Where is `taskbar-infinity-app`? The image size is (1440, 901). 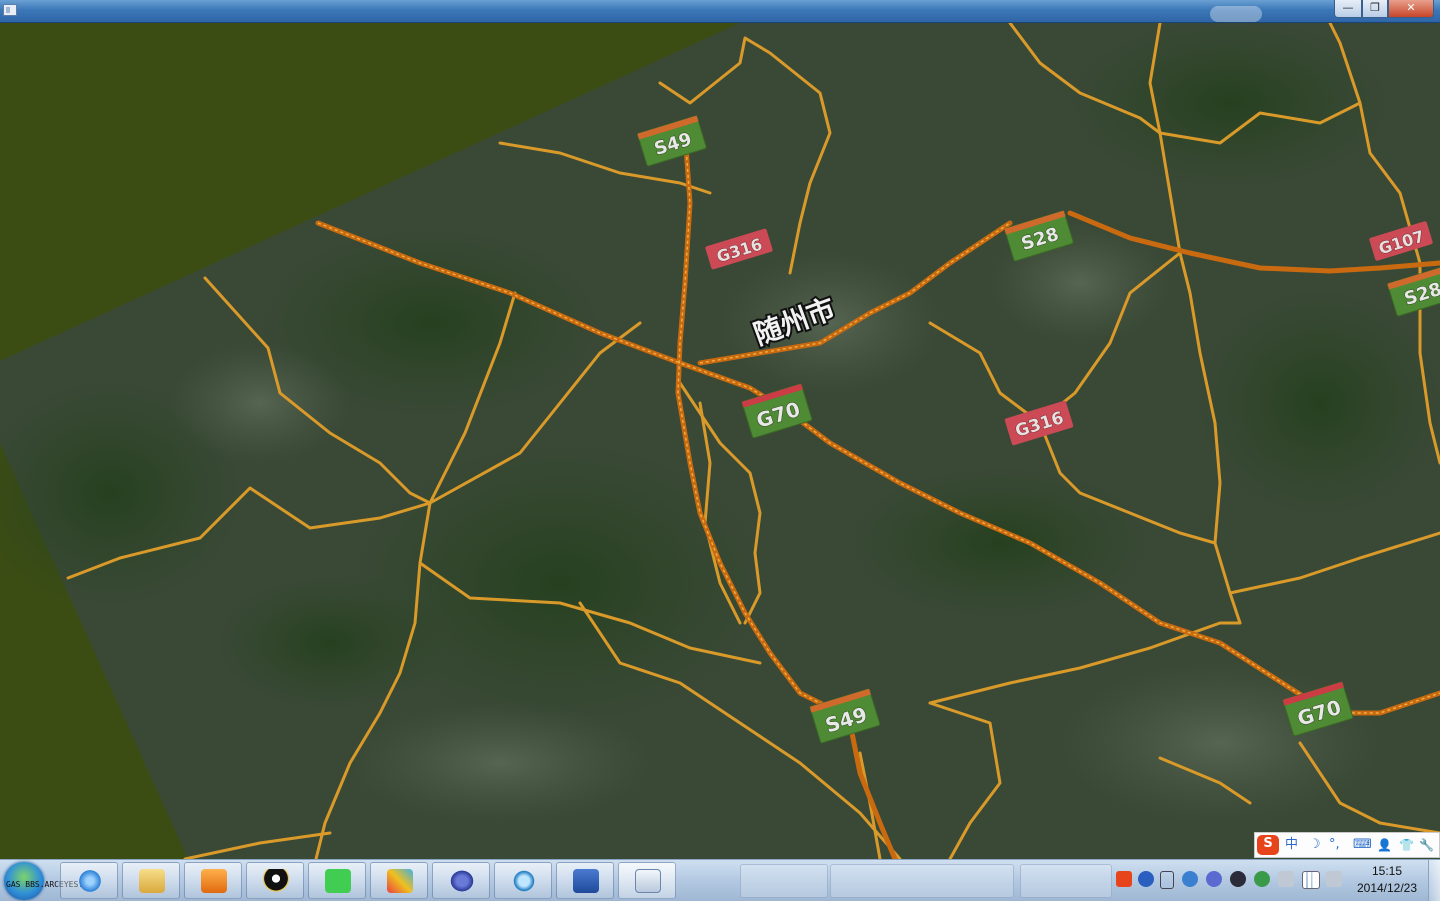
taskbar-infinity-app is located at coordinates (461, 880).